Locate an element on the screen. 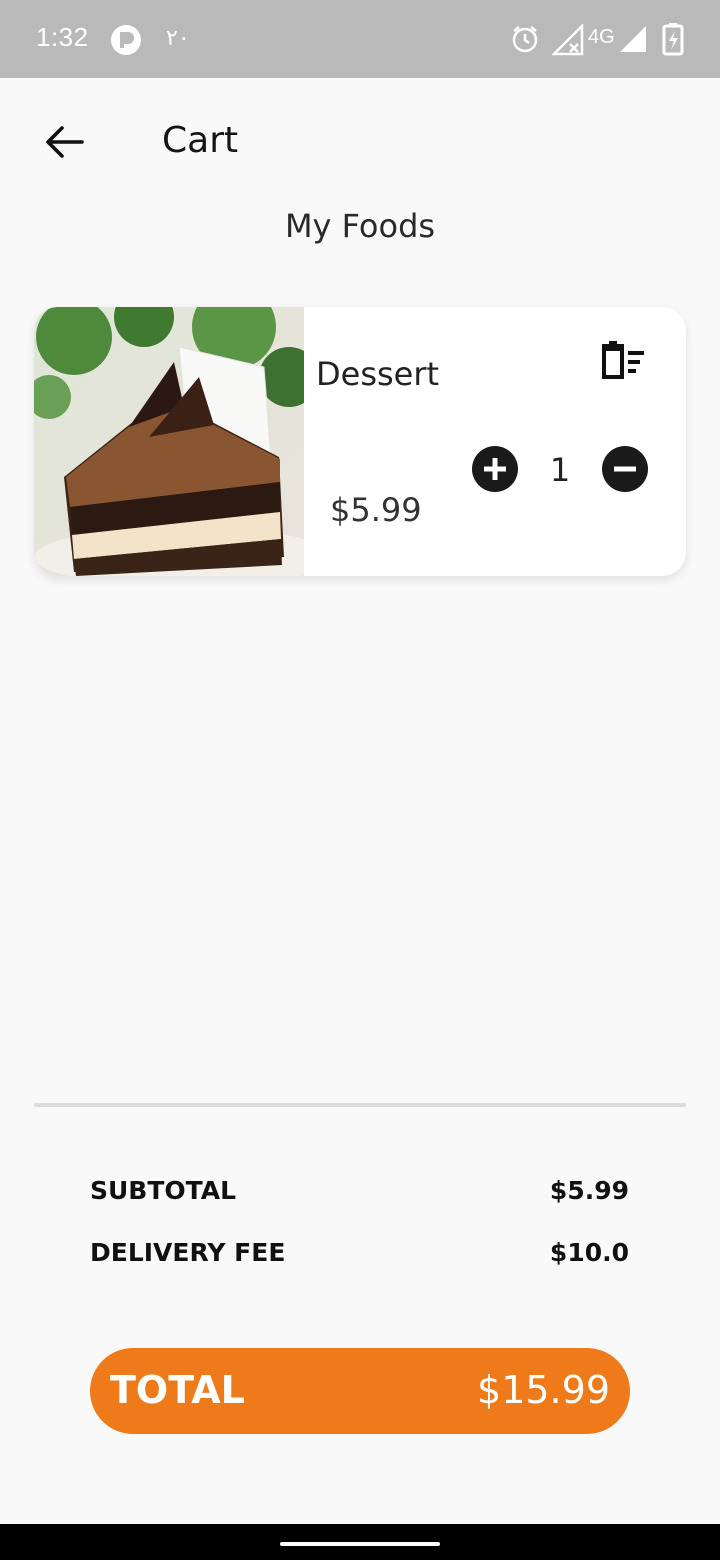 The width and height of the screenshot is (720, 1560). subtotal-value: $5.99 is located at coordinates (589, 1190).